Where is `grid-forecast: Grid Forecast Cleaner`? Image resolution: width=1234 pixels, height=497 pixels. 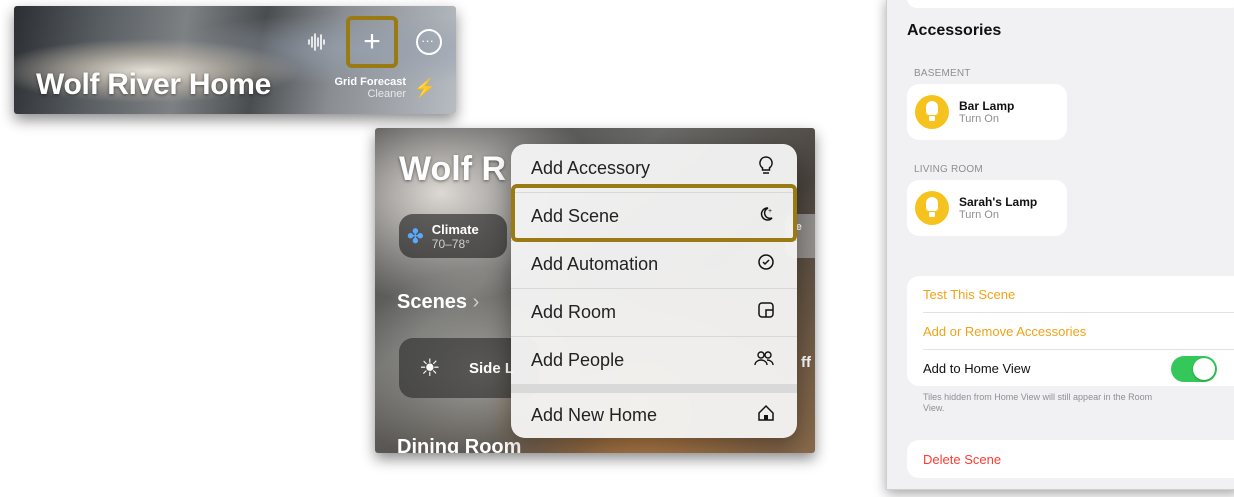 grid-forecast: Grid Forecast Cleaner is located at coordinates (370, 88).